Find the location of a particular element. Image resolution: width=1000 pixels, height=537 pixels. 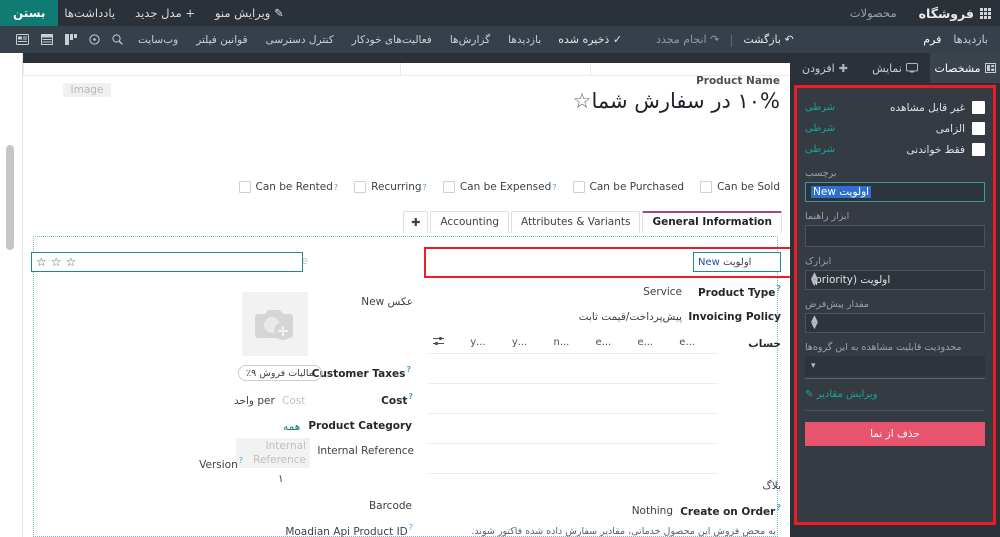

label-field-value: اولویت New is located at coordinates (841, 192).